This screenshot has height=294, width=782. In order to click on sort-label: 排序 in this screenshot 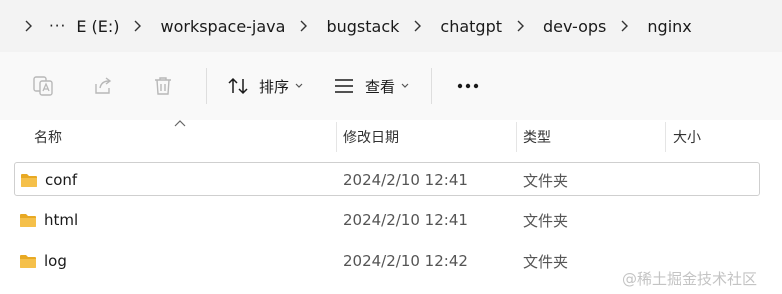, I will do `click(274, 86)`.